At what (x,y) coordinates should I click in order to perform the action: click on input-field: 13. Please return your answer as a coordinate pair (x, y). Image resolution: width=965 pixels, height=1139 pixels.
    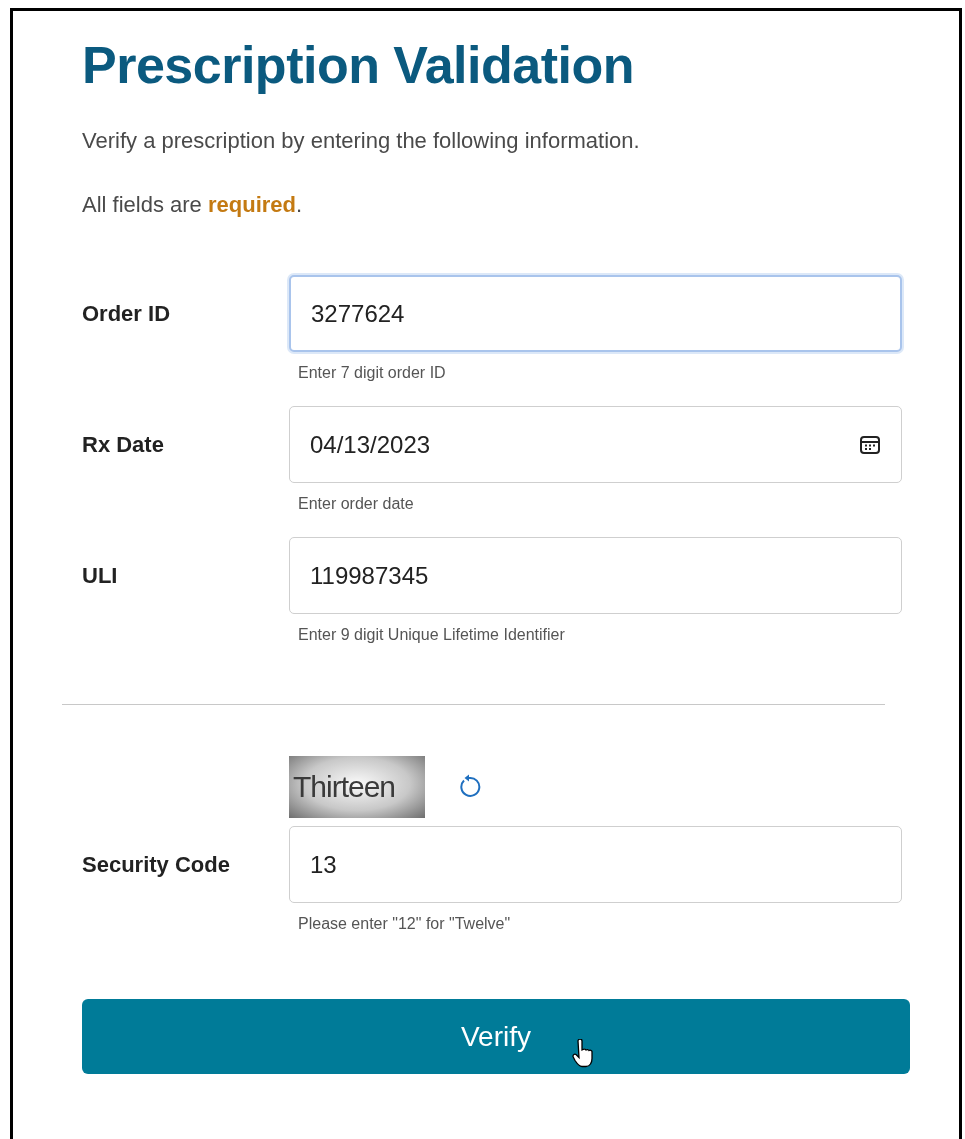
    Looking at the image, I should click on (595, 864).